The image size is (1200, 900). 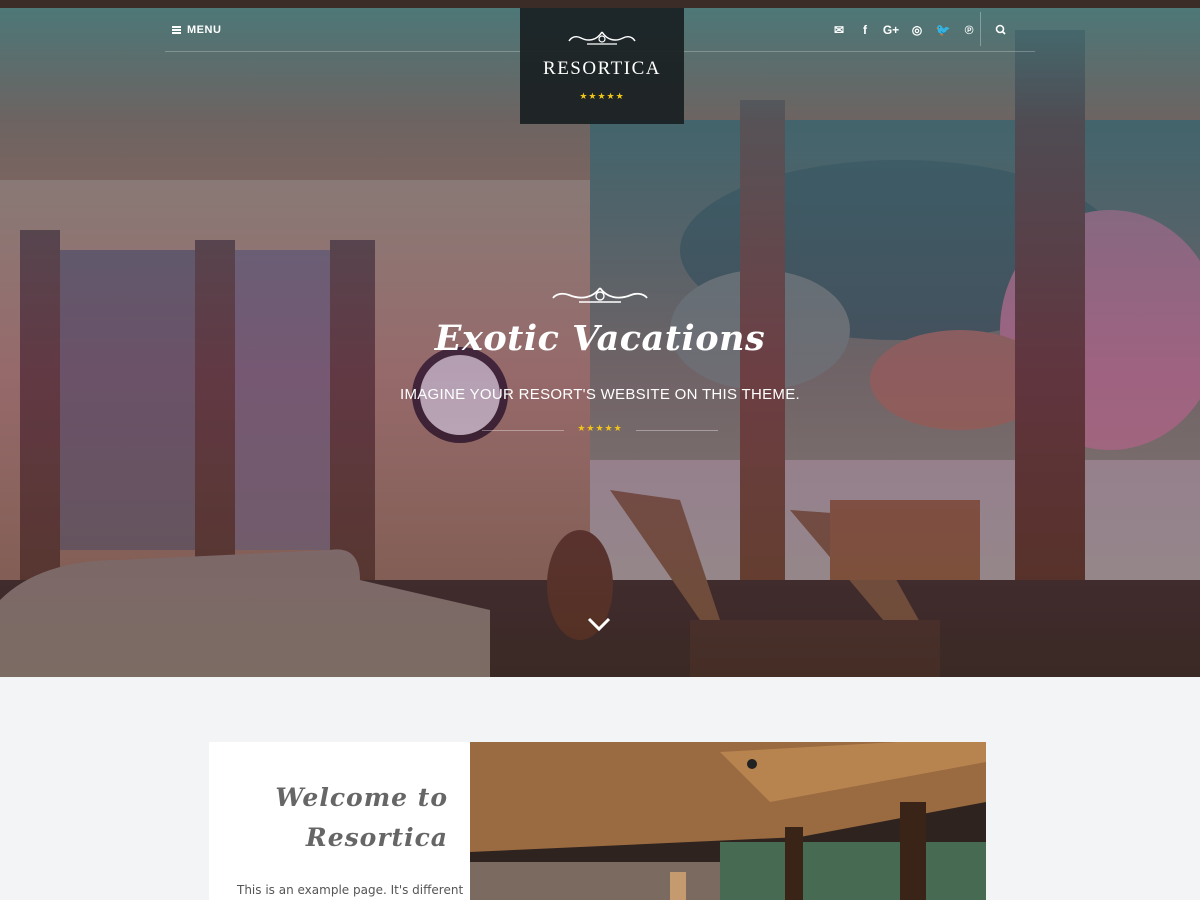 I want to click on hero-stars: ★★★★★, so click(x=600, y=429).